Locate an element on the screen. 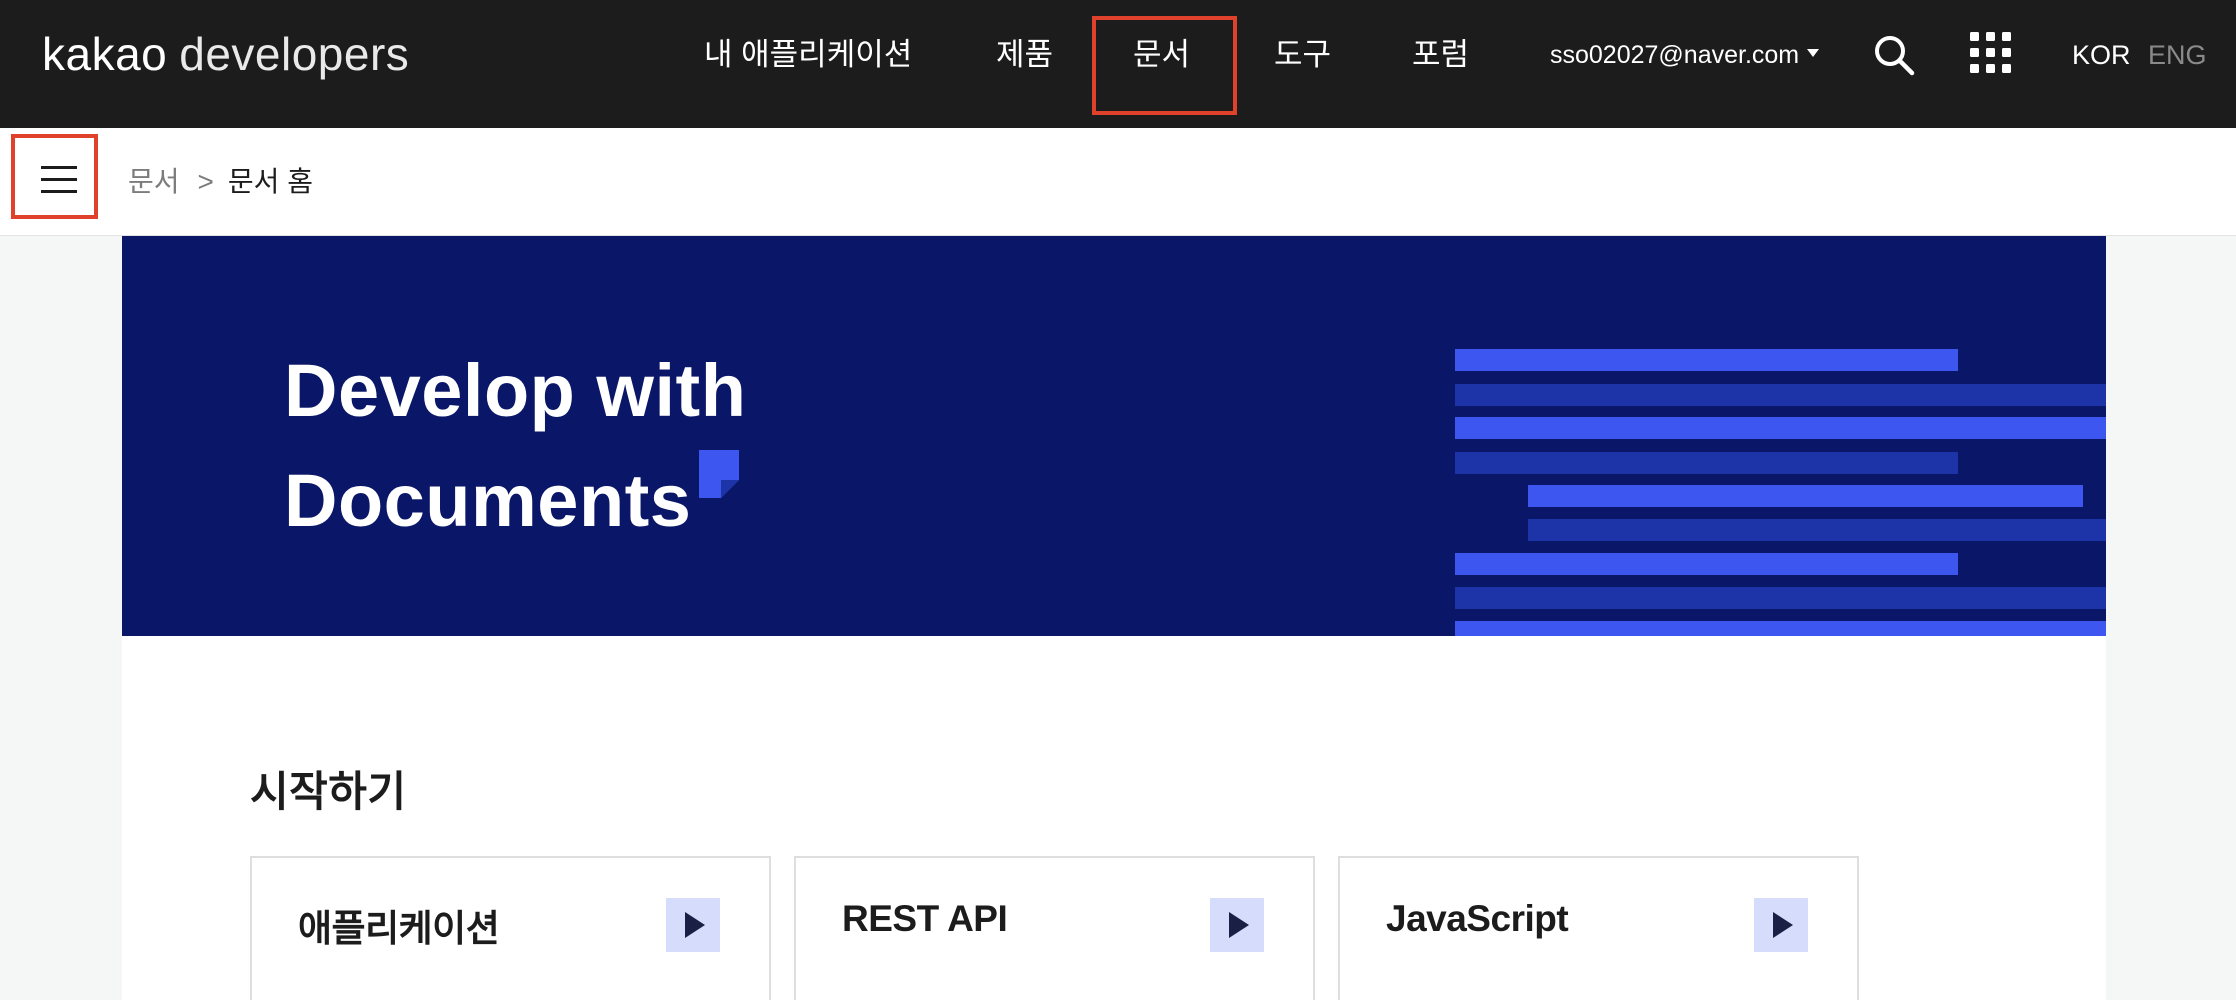 This screenshot has height=1000, width=2236. sidebar-menu-button is located at coordinates (54, 176).